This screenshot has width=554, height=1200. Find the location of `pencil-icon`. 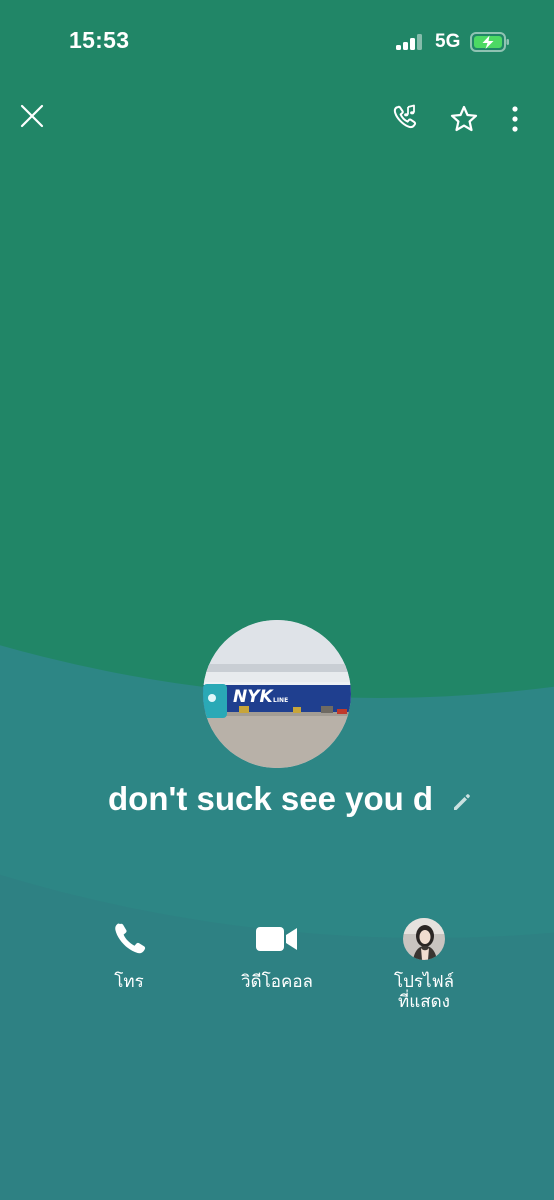

pencil-icon is located at coordinates (461, 802).